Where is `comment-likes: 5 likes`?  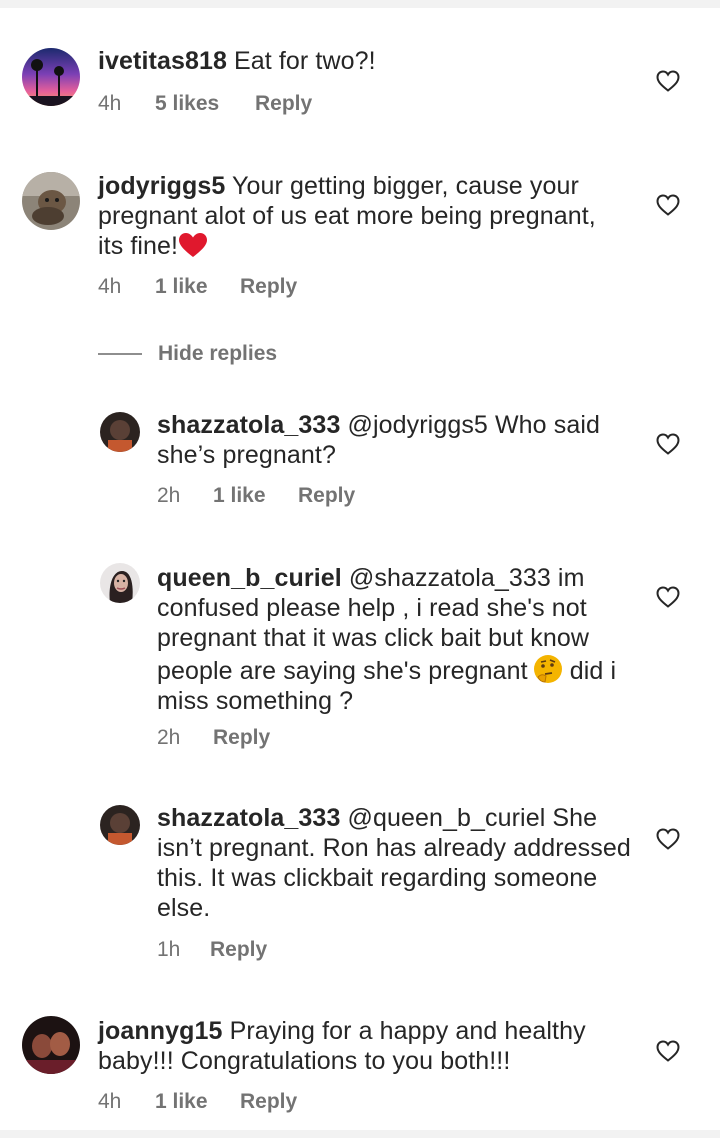 comment-likes: 5 likes is located at coordinates (205, 104).